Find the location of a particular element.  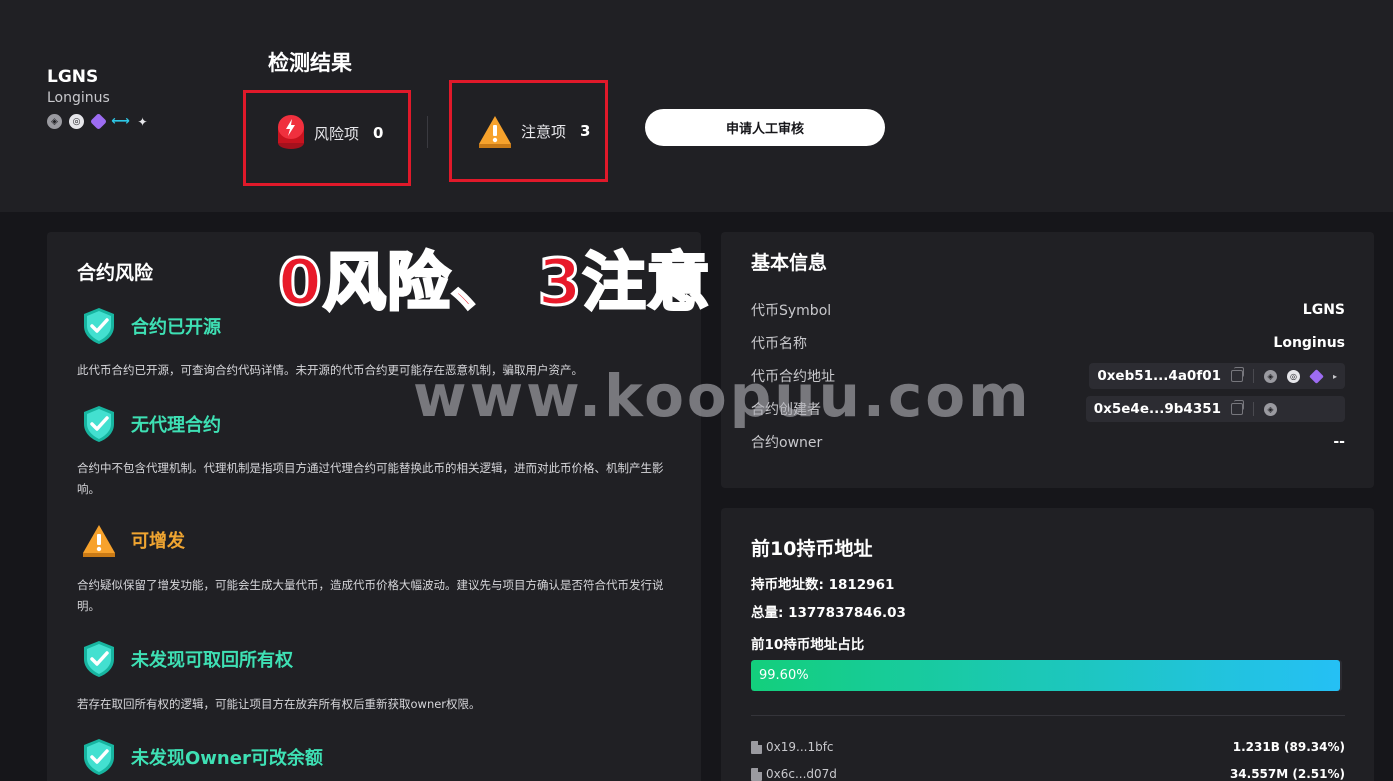

risk-item-open-source: 合约已开源 is located at coordinates (151, 326).